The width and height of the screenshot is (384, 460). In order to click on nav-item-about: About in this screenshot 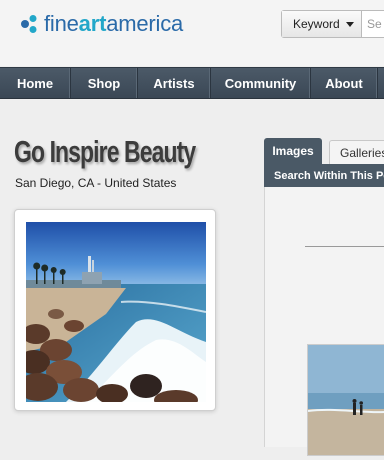, I will do `click(344, 83)`.